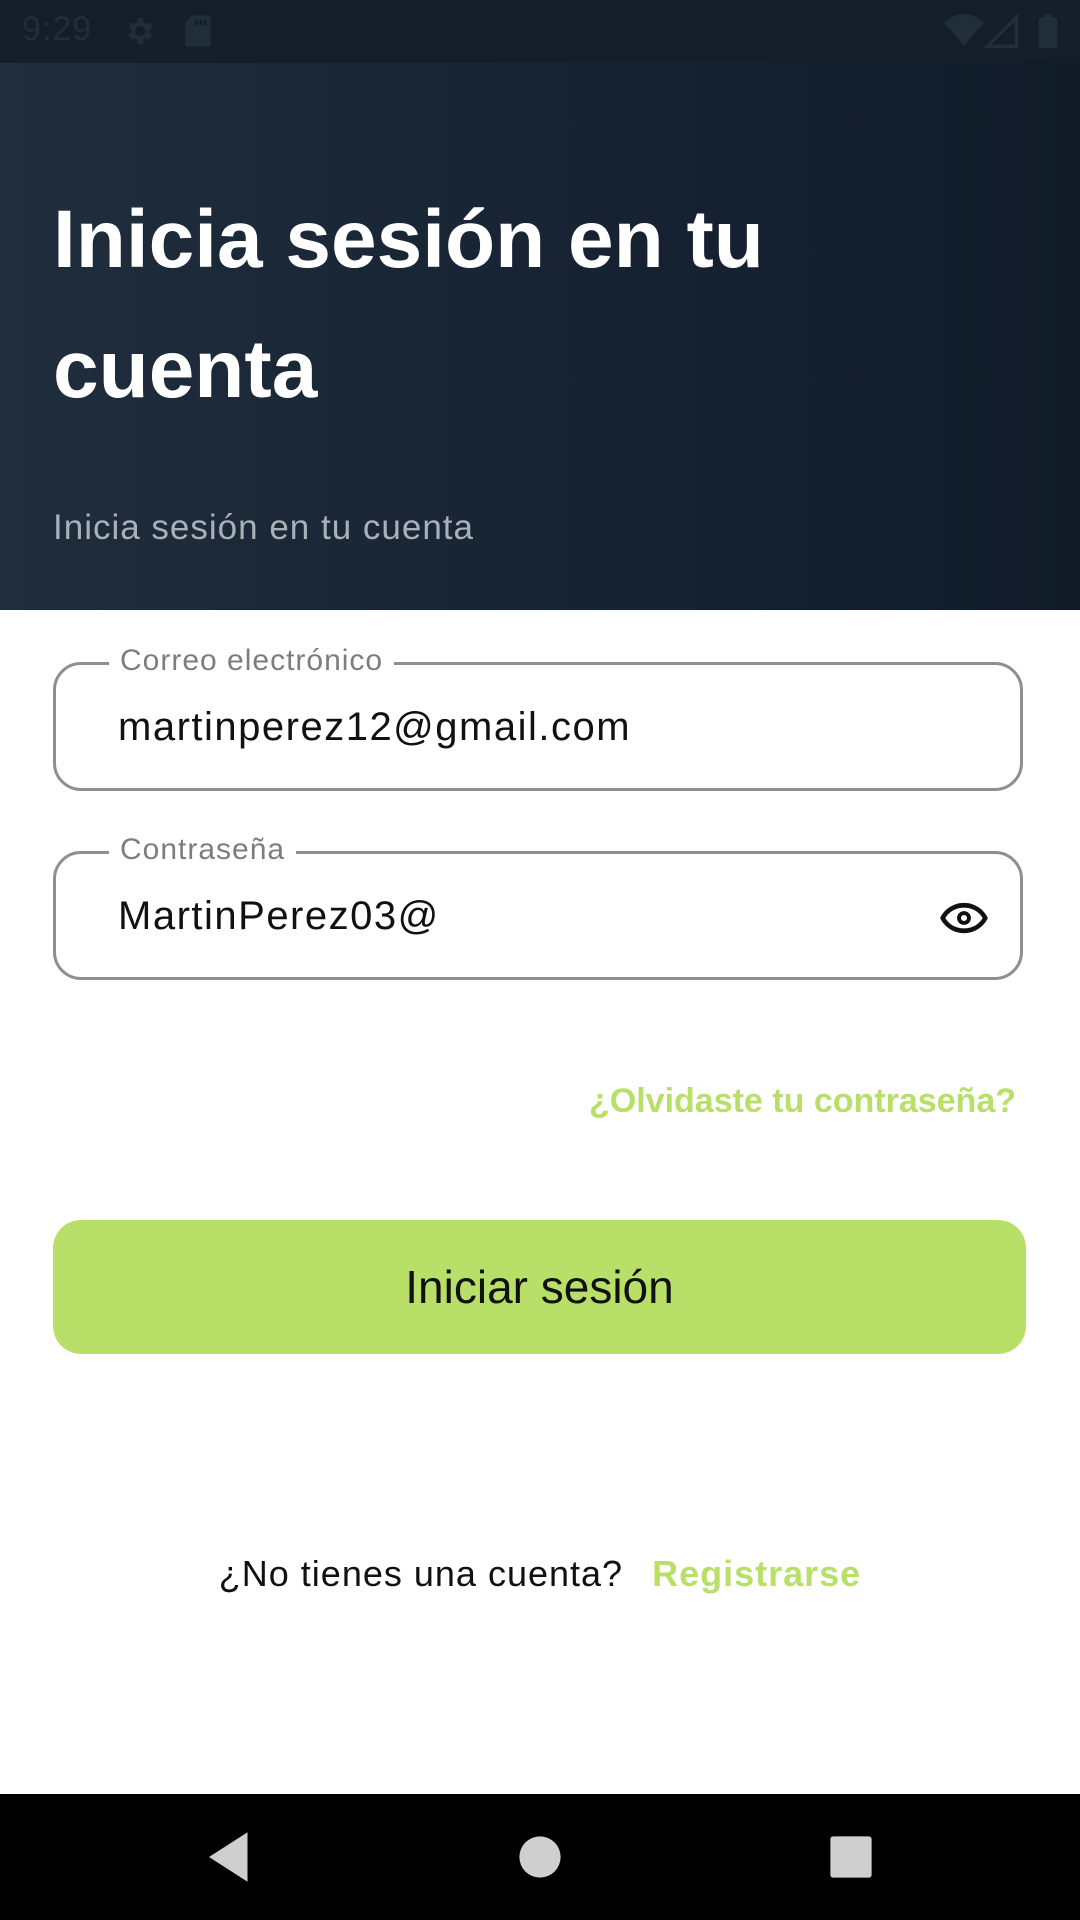  Describe the element at coordinates (1000, 33) in the screenshot. I see `signal-icon` at that location.